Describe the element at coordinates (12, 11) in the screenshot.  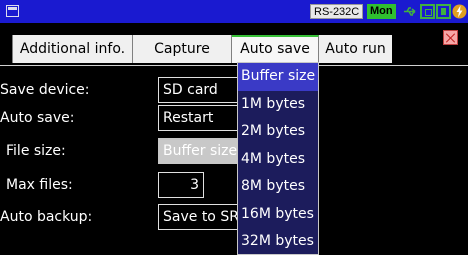
I see `window-icon` at that location.